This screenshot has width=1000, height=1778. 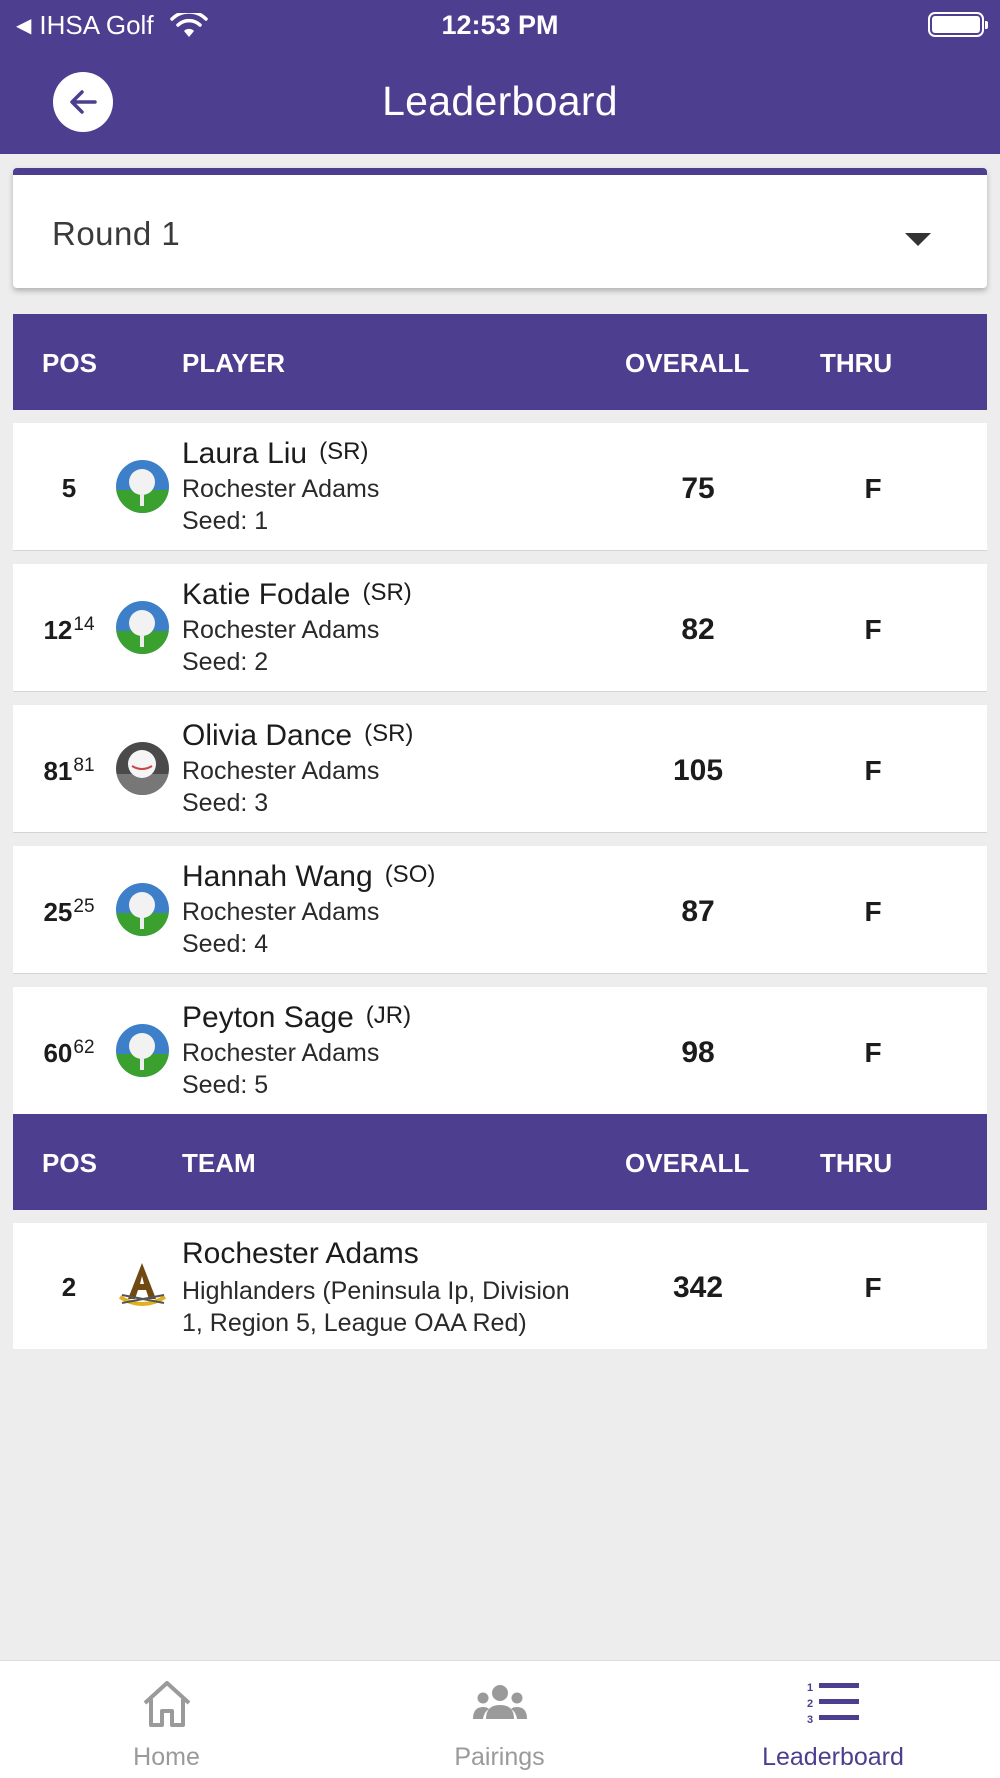 I want to click on svg-text: 1, so click(x=810, y=1688).